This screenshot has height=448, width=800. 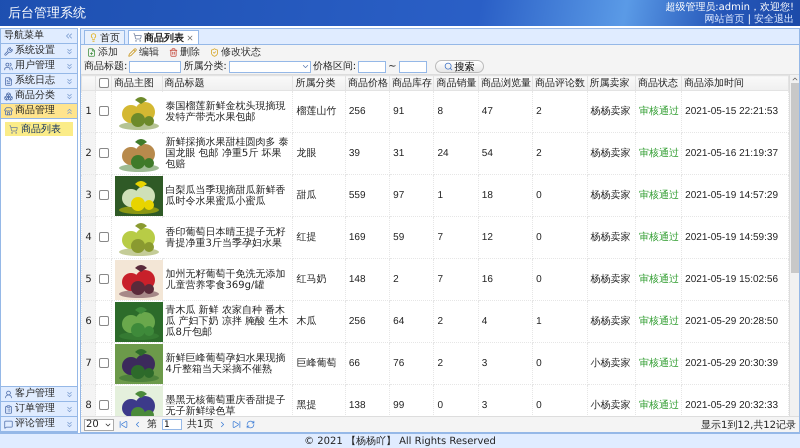 What do you see at coordinates (137, 424) in the screenshot?
I see `previous-page-icon` at bounding box center [137, 424].